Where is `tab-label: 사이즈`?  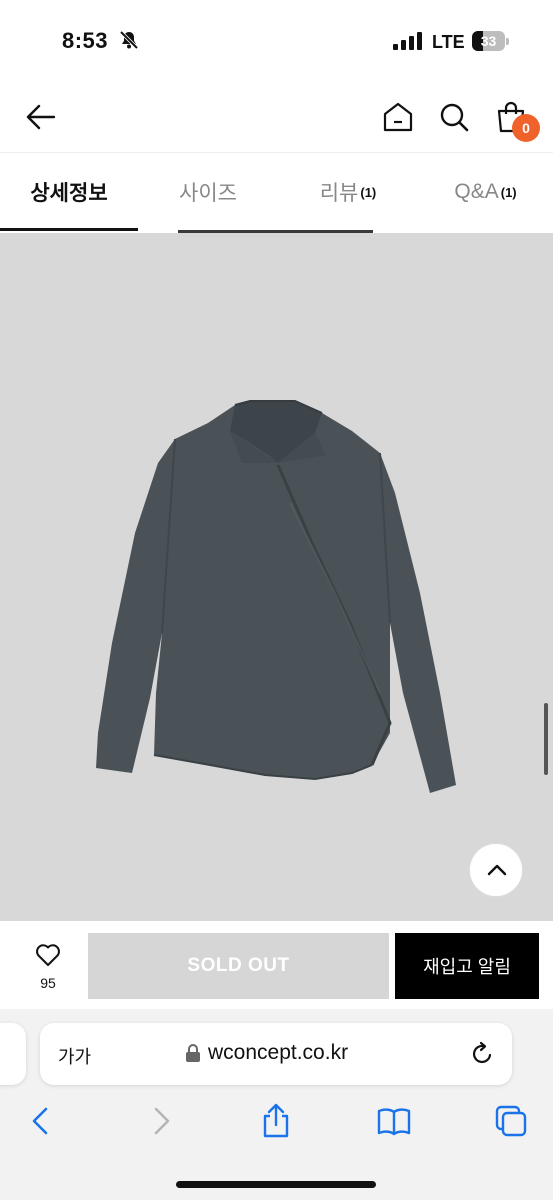
tab-label: 사이즈 is located at coordinates (208, 193).